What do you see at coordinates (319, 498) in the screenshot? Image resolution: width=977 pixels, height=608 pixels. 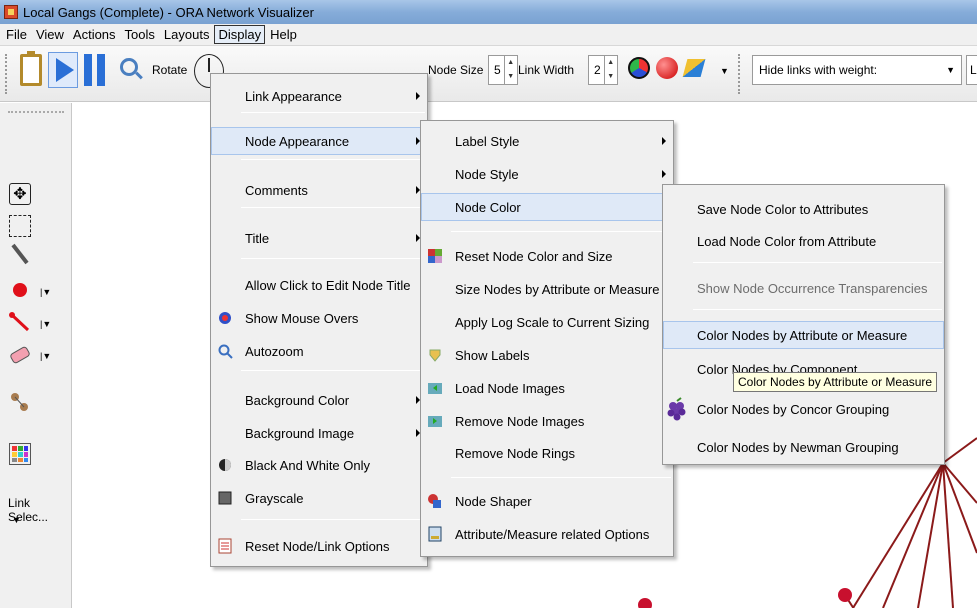 I see `menu-item-grayscale: Grayscale` at bounding box center [319, 498].